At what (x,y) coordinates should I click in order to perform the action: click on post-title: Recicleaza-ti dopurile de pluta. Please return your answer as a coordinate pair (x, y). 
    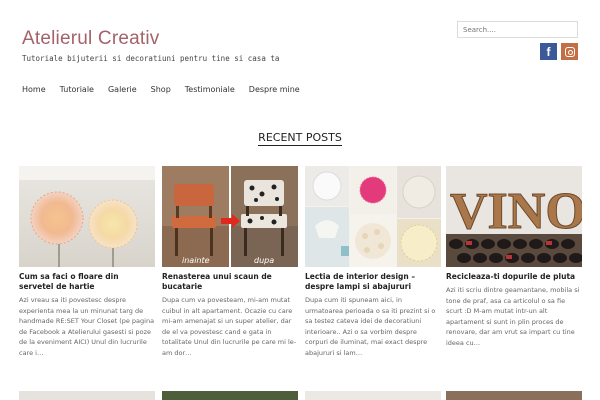
    Looking at the image, I should click on (514, 277).